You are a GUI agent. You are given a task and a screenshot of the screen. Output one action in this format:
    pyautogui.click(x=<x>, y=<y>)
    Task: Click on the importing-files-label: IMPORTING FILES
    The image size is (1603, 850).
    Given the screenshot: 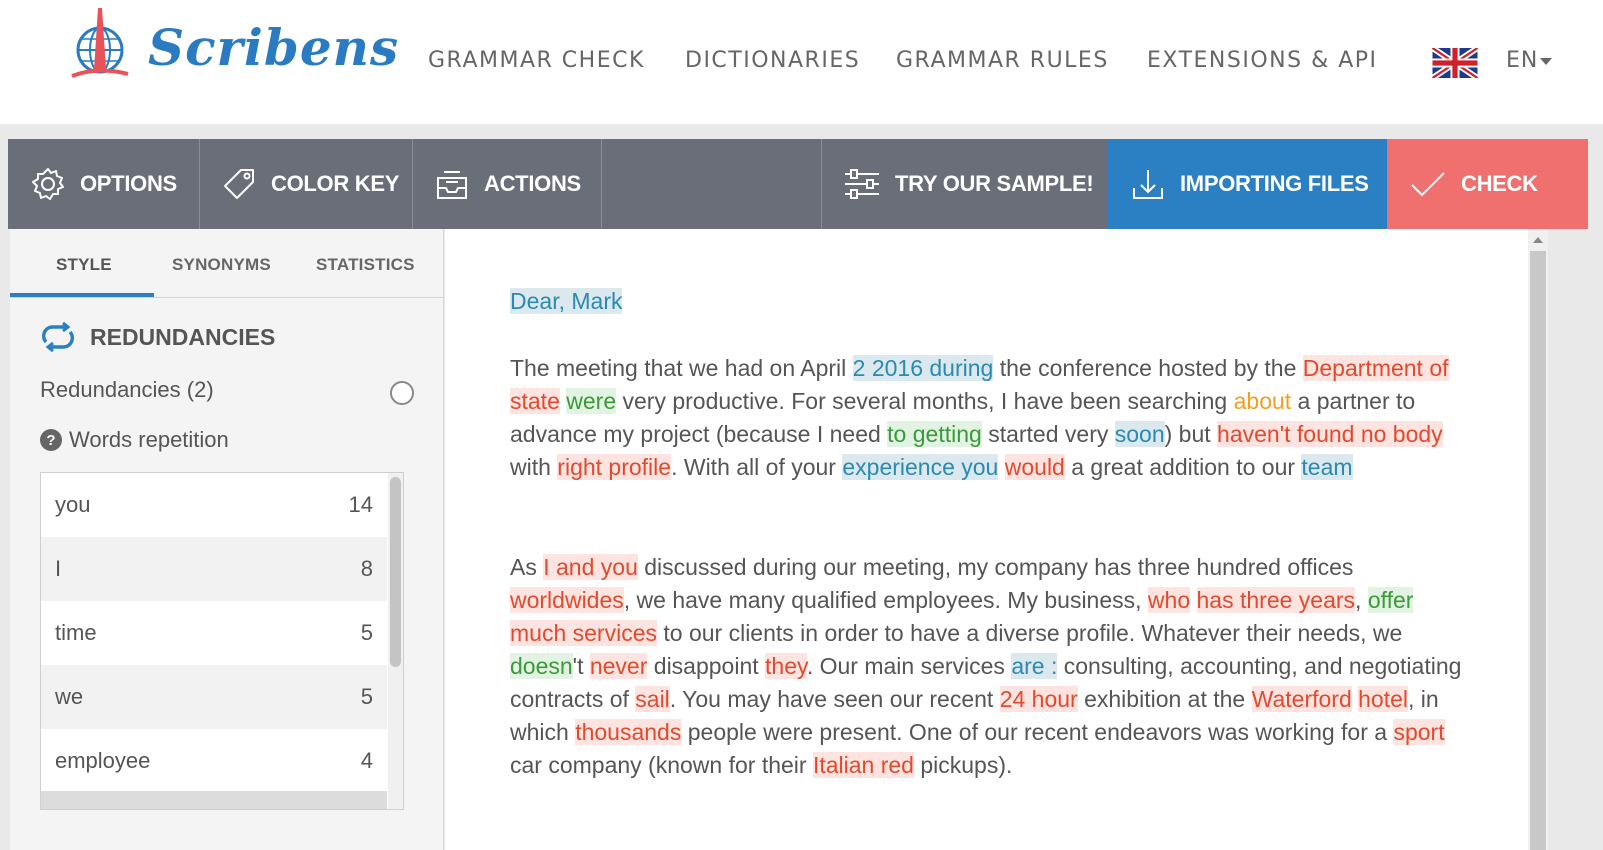 What is the action you would take?
    pyautogui.click(x=1274, y=183)
    